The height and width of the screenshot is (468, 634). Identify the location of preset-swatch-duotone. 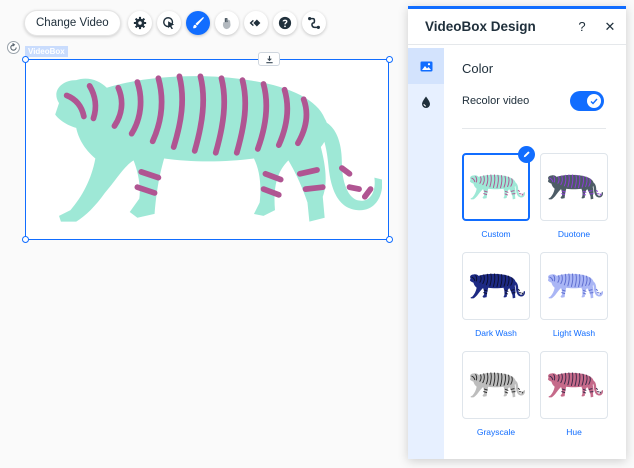
(574, 187).